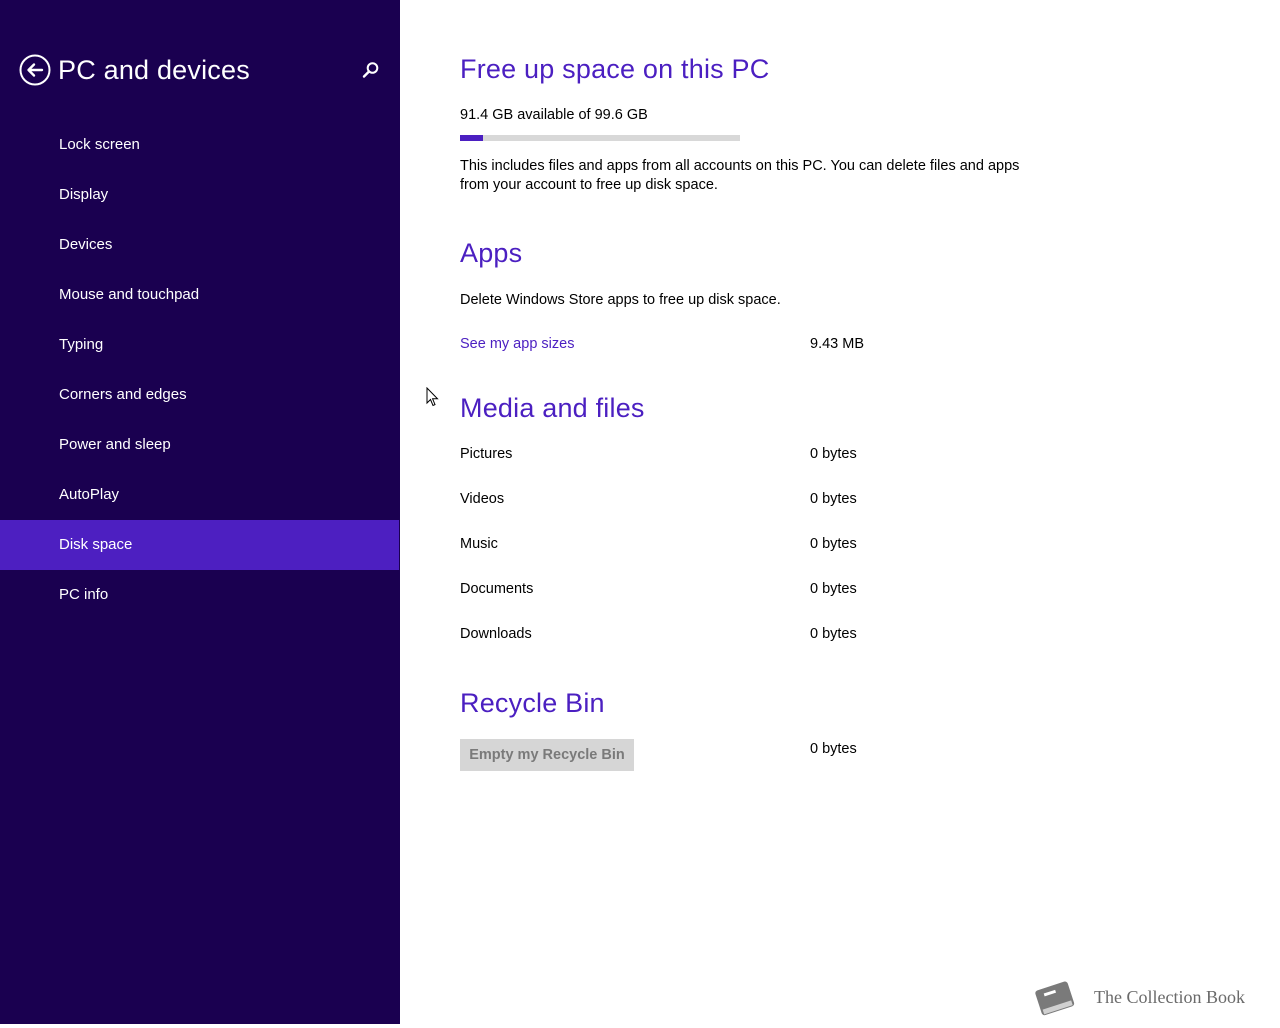 This screenshot has height=1028, width=1280. Describe the element at coordinates (482, 499) in the screenshot. I see `media-row-label: Videos` at that location.